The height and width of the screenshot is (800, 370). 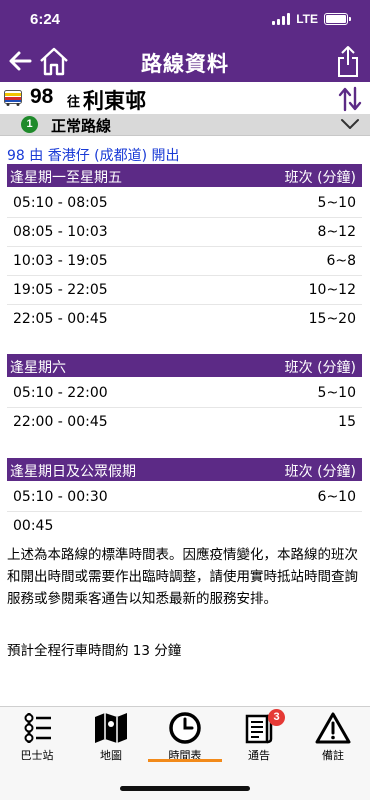 What do you see at coordinates (184, 203) in the screenshot?
I see `schedule-row: 05:10 - 08:05 5~10` at bounding box center [184, 203].